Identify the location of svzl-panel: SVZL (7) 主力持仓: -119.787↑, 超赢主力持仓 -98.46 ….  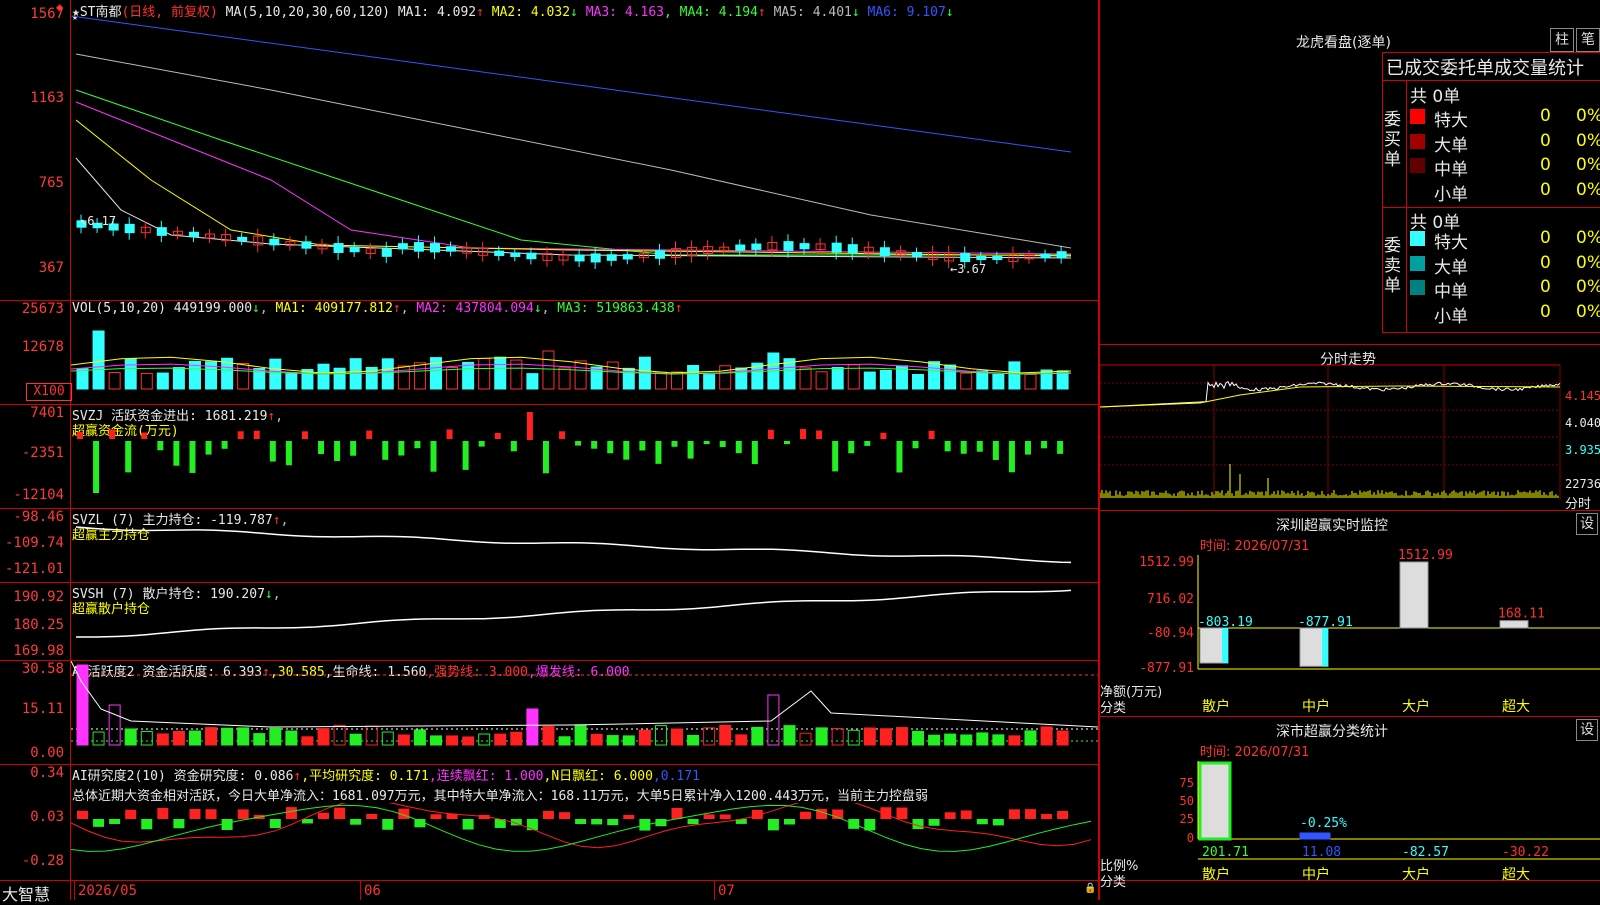
(549, 545).